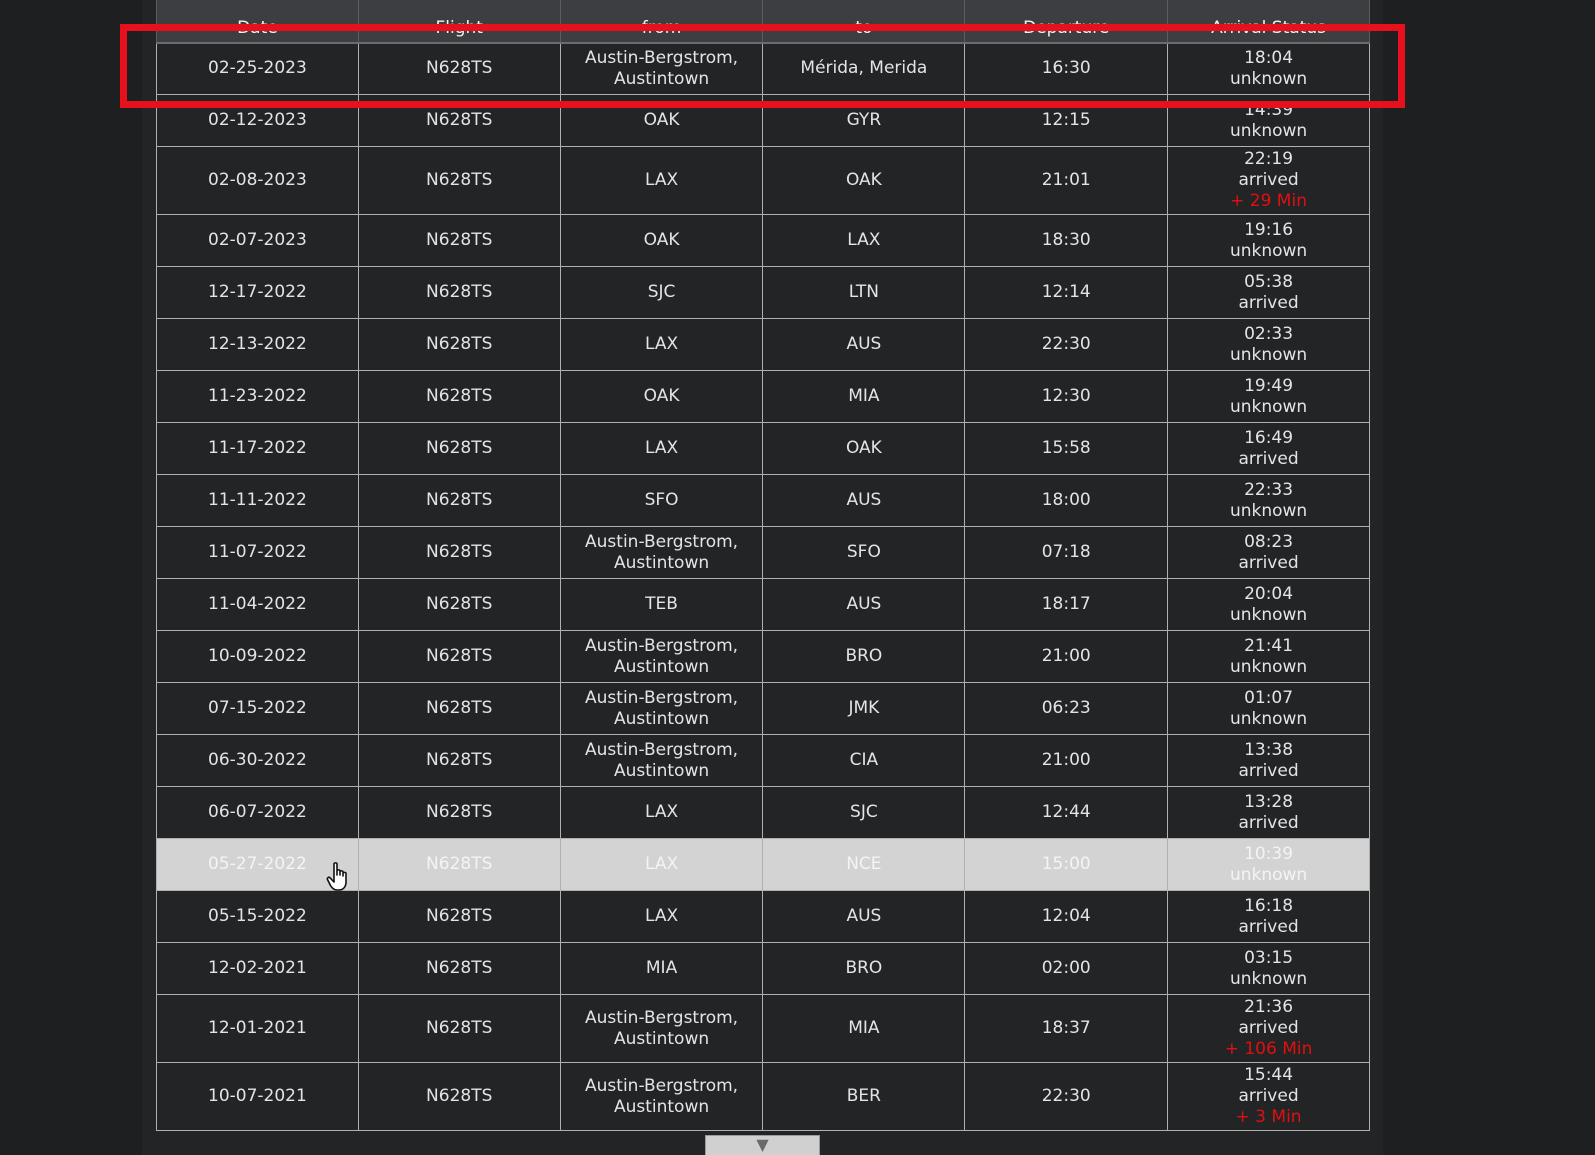 This screenshot has height=1155, width=1595. Describe the element at coordinates (257, 500) in the screenshot. I see `cell-date: 11-11-2022` at that location.